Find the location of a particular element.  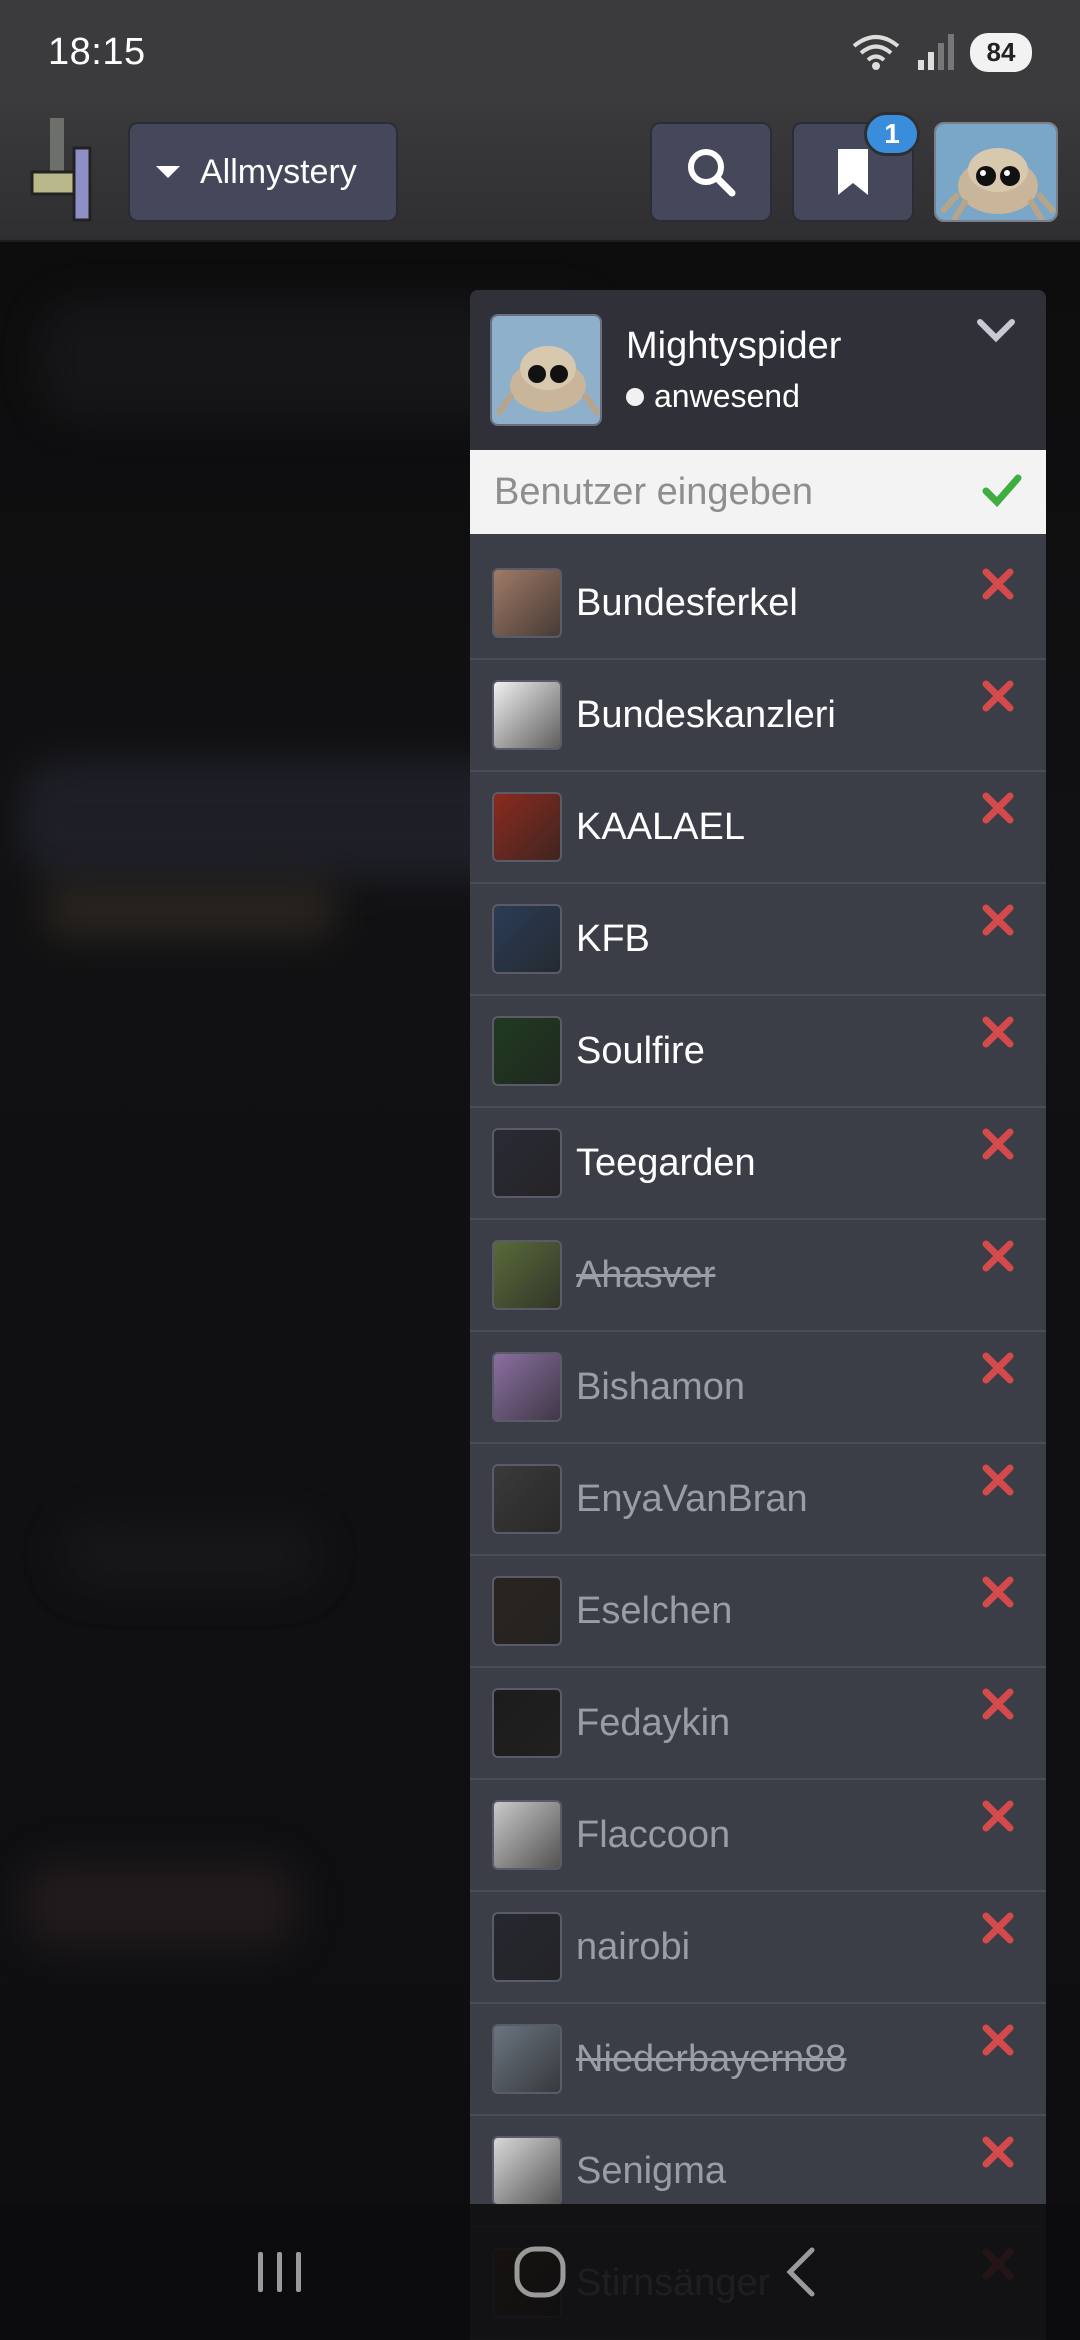

recent-apps-icon is located at coordinates (279, 2272).